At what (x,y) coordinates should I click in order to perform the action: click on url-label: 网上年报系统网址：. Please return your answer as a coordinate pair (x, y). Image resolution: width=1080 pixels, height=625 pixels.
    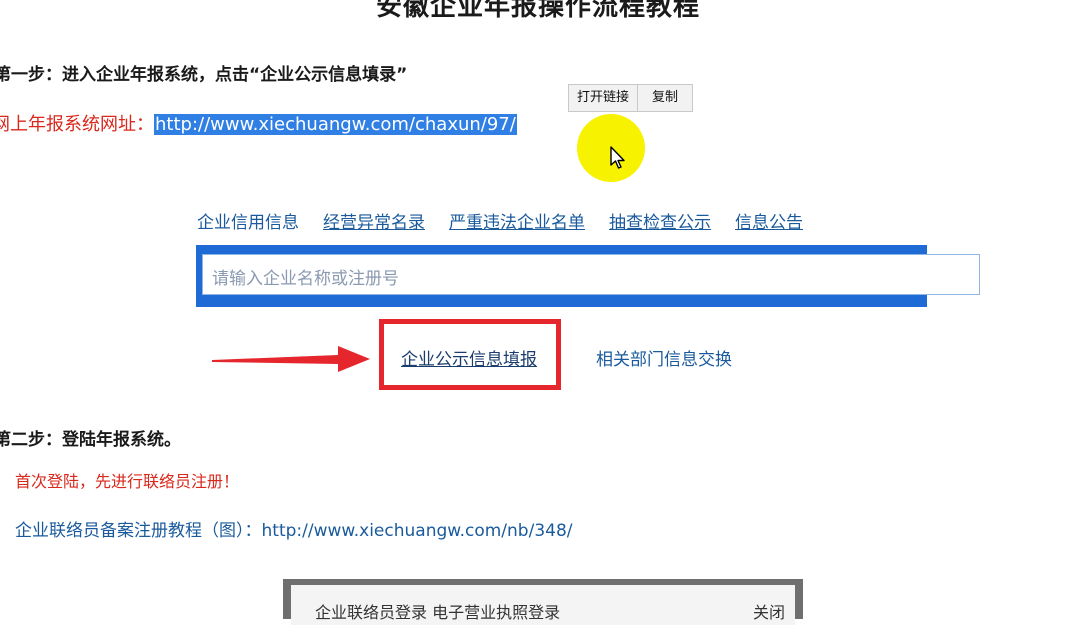
    Looking at the image, I should click on (77, 124).